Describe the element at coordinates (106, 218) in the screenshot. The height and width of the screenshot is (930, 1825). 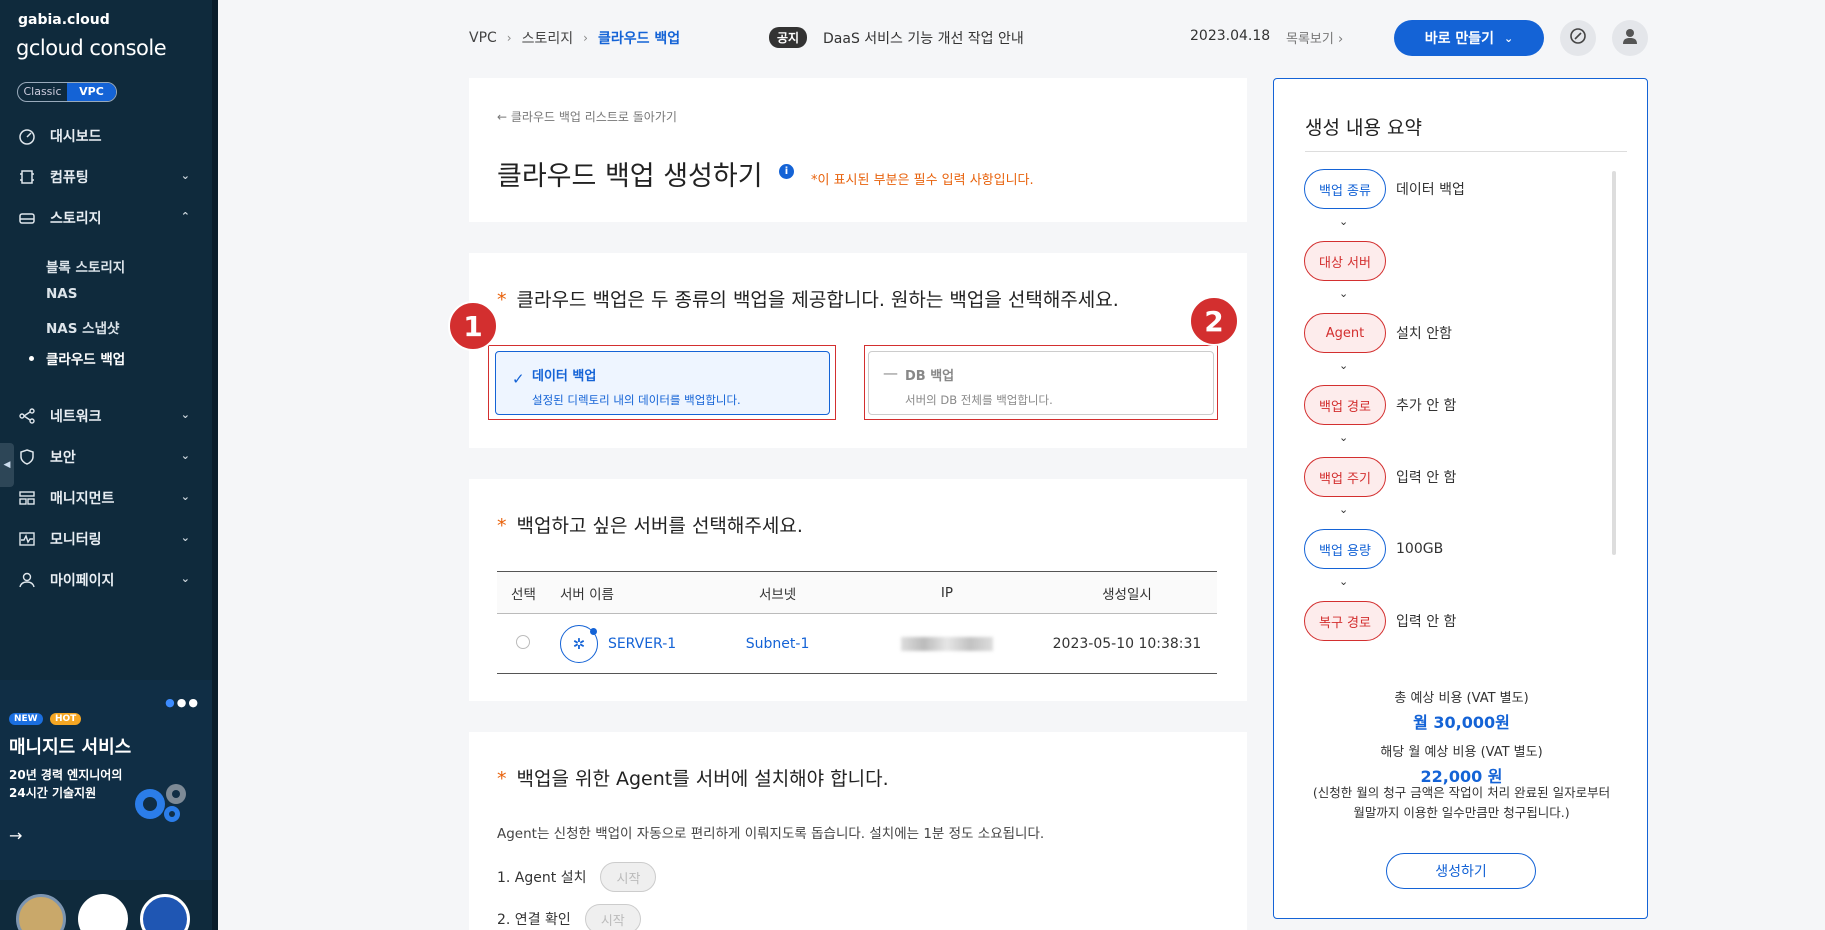
I see `sidebar-item-storage: 스토리지 ⌃` at that location.